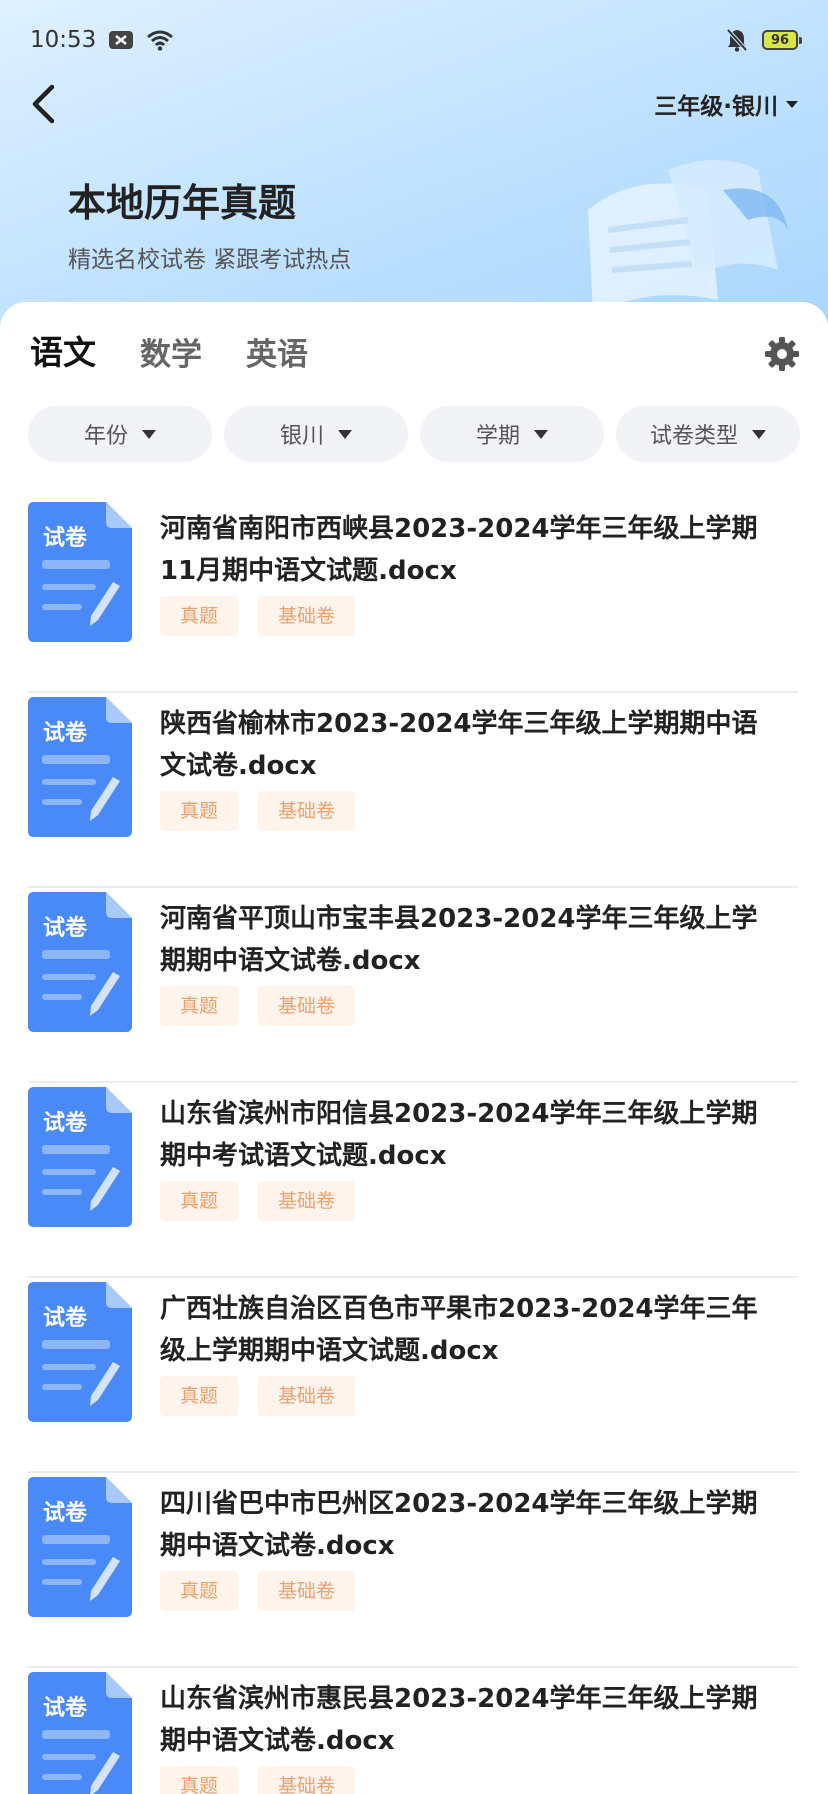 This screenshot has height=1794, width=828. What do you see at coordinates (160, 40) in the screenshot?
I see `wifi-icon` at bounding box center [160, 40].